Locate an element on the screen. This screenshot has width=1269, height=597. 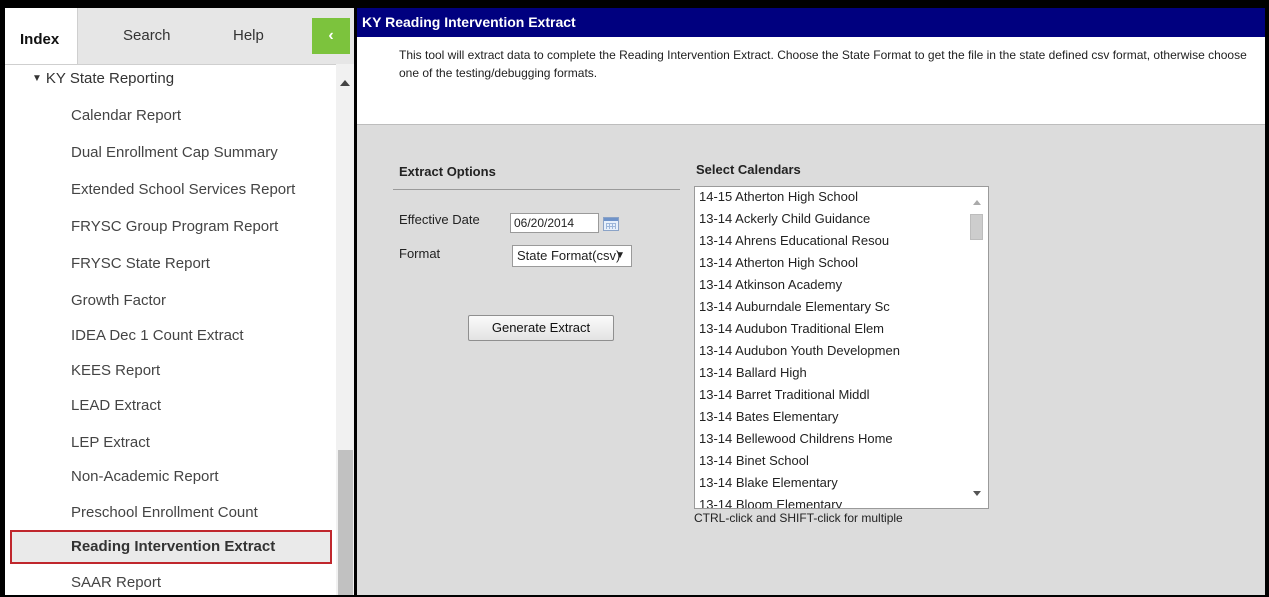
generate-extract-button: Generate Extract is located at coordinates (541, 328).